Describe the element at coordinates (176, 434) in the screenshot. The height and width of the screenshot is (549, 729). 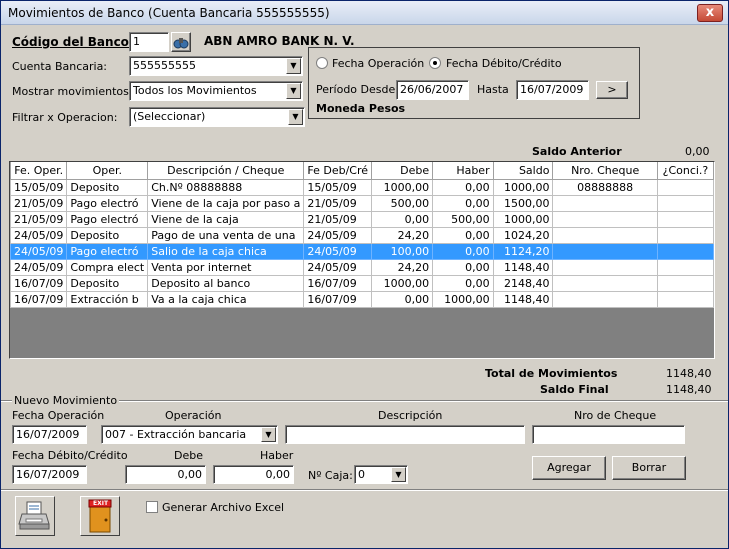
I see `operacion-value: 007 - Extracción bancaria` at that location.